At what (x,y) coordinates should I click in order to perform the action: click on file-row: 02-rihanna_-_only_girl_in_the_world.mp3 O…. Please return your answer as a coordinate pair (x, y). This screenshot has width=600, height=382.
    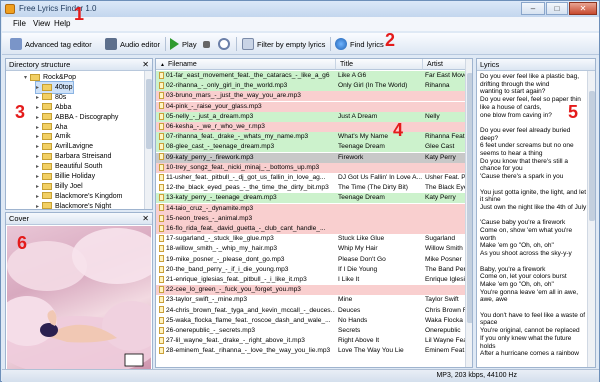
    Looking at the image, I should click on (311, 86).